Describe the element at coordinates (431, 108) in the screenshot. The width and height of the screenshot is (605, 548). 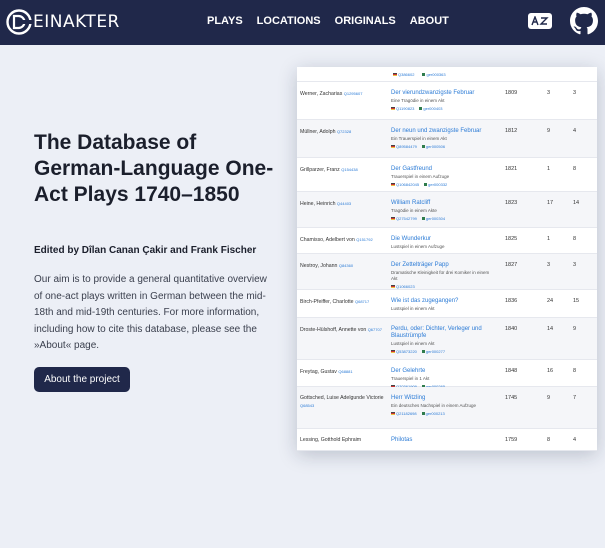
I see `dracor-id: ger000403` at that location.